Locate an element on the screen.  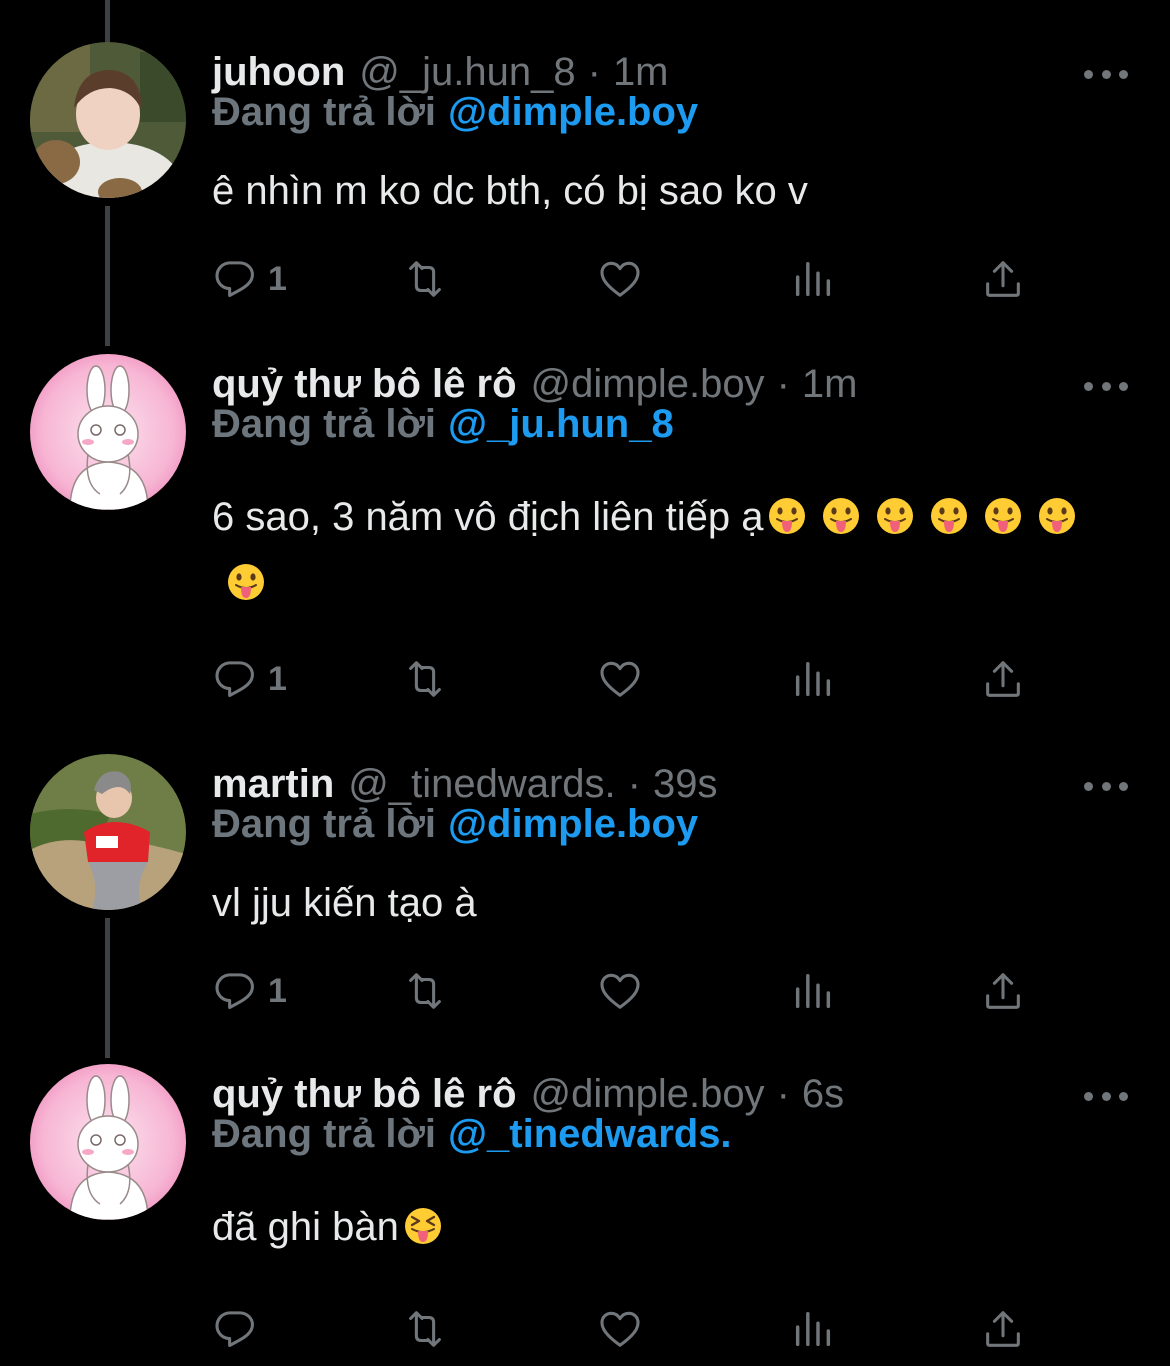
replying-to: Đang trả lời @_tinedwards. is located at coordinates (472, 1134).